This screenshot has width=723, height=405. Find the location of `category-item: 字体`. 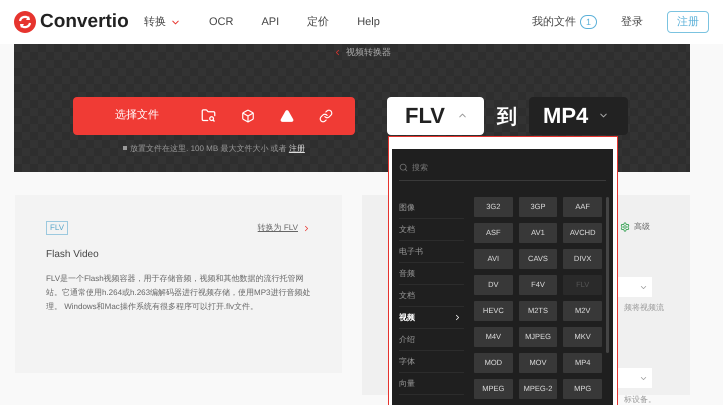

category-item: 字体 is located at coordinates (431, 362).